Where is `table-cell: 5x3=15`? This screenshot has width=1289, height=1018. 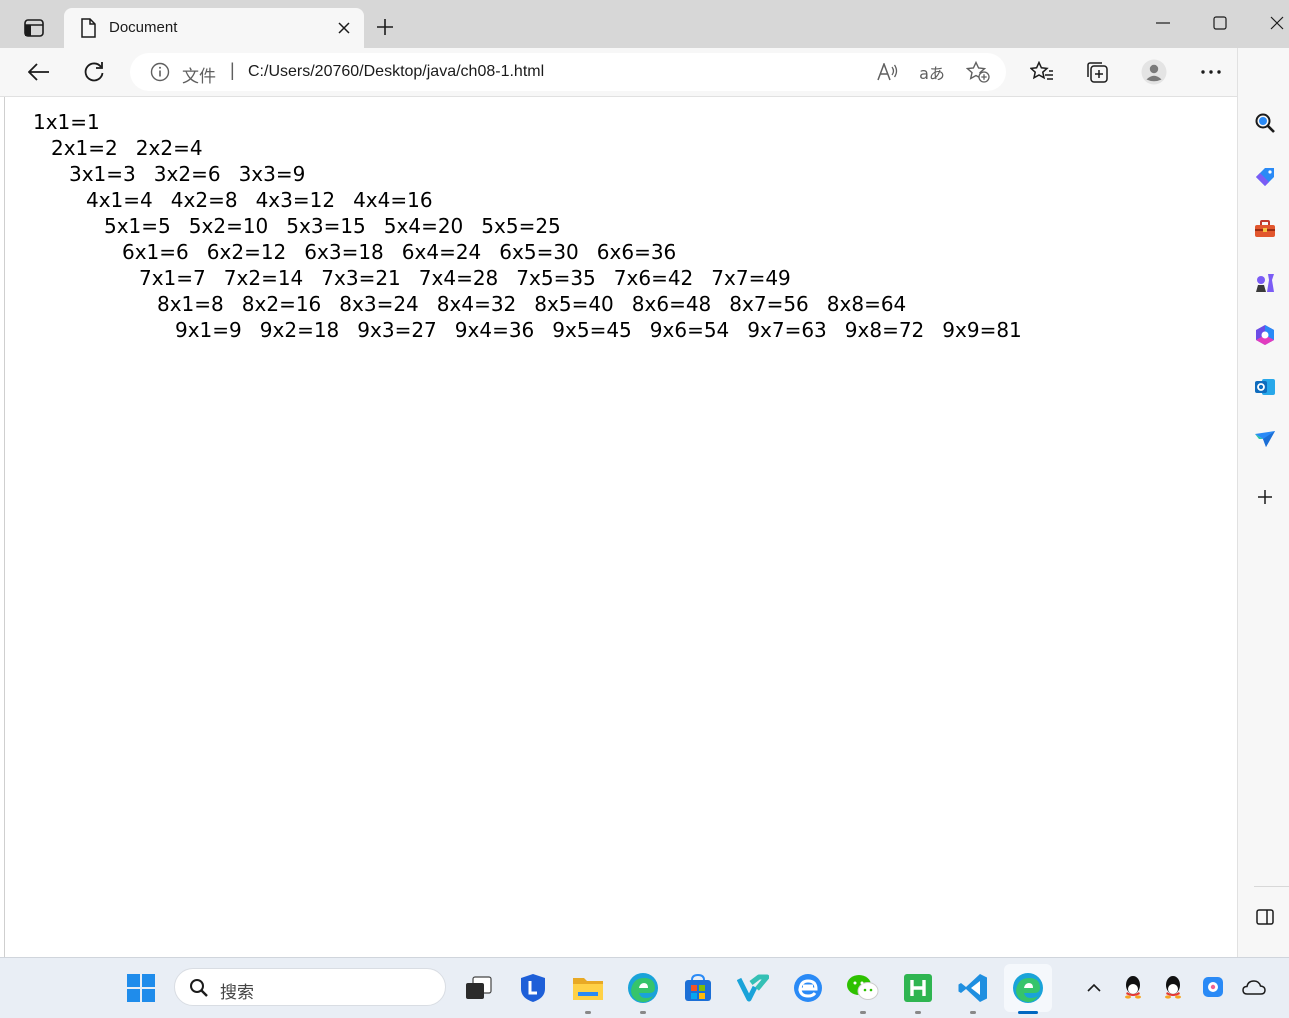
table-cell: 5x3=15 is located at coordinates (326, 226).